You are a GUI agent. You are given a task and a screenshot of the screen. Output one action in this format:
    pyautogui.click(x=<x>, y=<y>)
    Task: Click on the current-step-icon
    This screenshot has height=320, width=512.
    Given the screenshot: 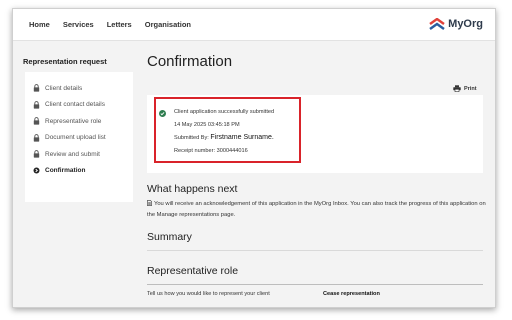 What is the action you would take?
    pyautogui.click(x=36, y=171)
    